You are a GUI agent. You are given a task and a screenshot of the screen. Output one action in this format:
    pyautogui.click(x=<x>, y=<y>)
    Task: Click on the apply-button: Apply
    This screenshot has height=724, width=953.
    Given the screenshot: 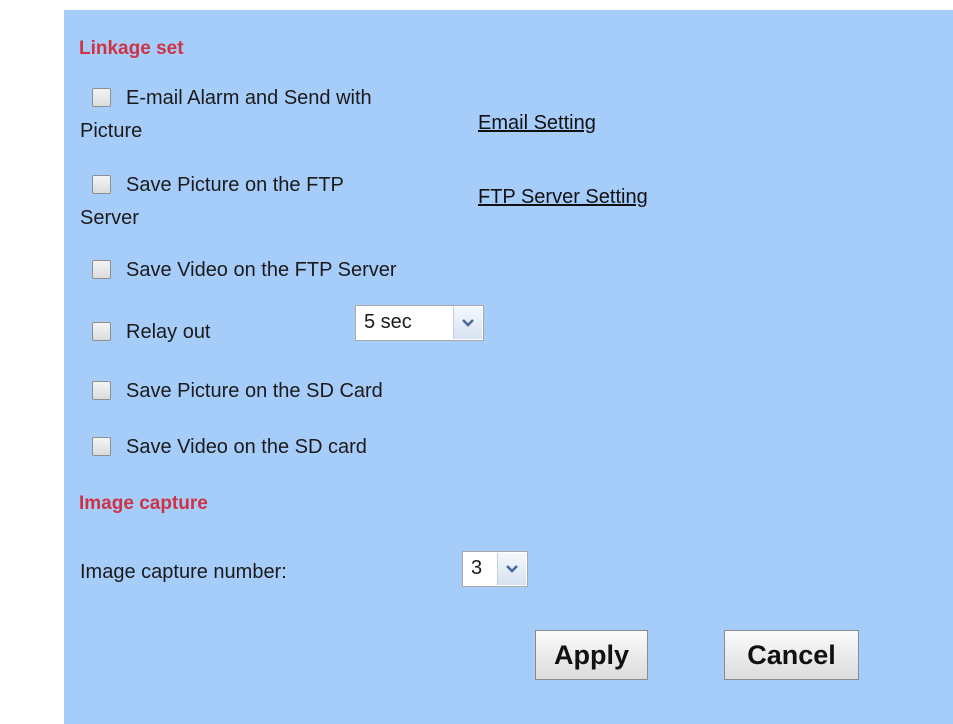 What is the action you would take?
    pyautogui.click(x=591, y=655)
    